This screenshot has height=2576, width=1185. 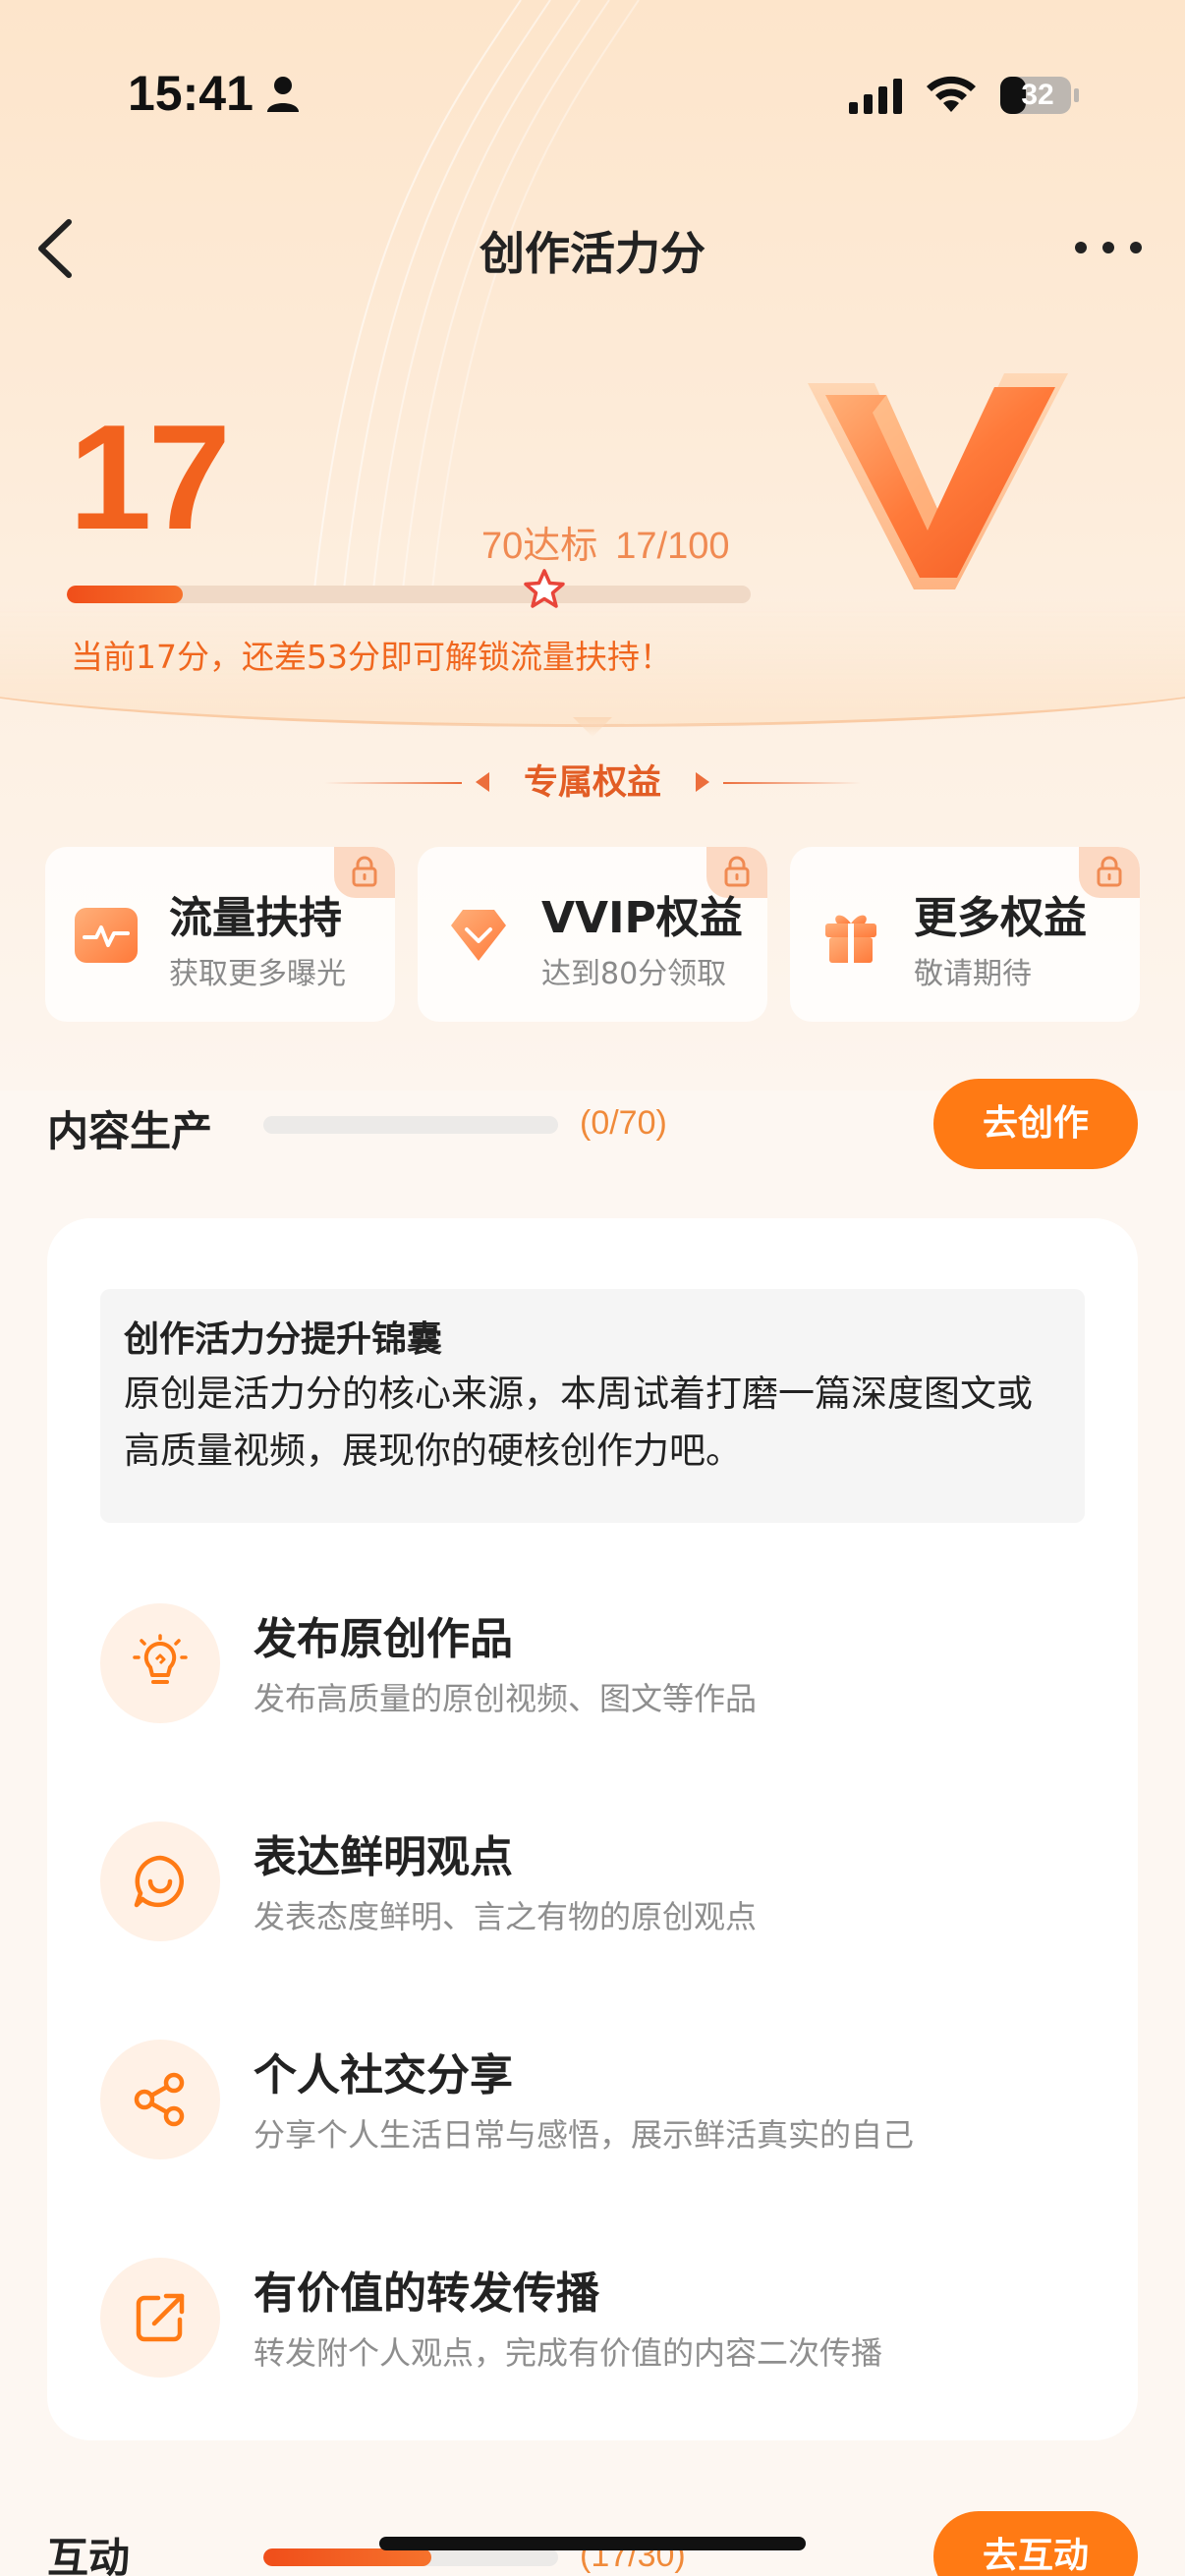 I want to click on gift-icon, so click(x=850, y=939).